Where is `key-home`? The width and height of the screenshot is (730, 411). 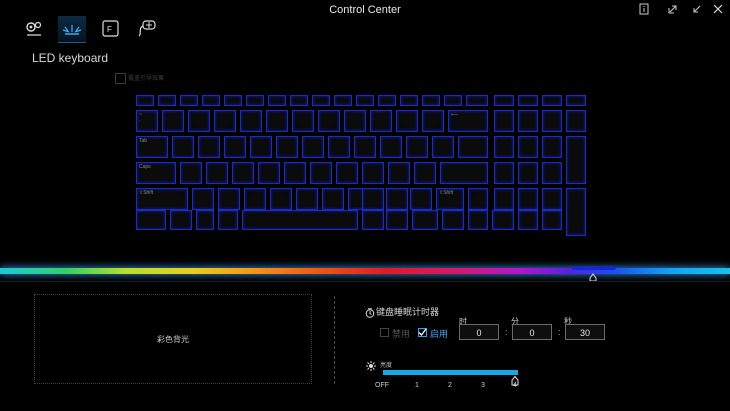
key-home is located at coordinates (504, 100).